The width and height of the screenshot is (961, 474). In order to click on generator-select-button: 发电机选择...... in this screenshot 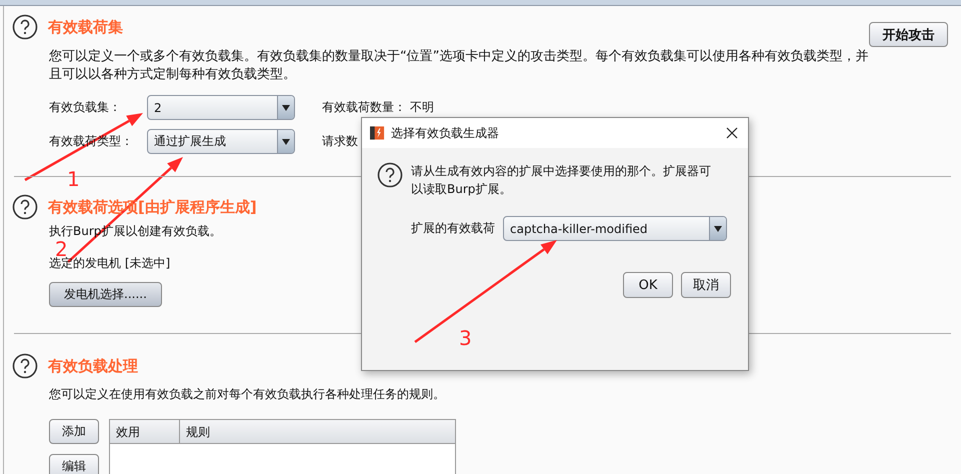, I will do `click(105, 294)`.